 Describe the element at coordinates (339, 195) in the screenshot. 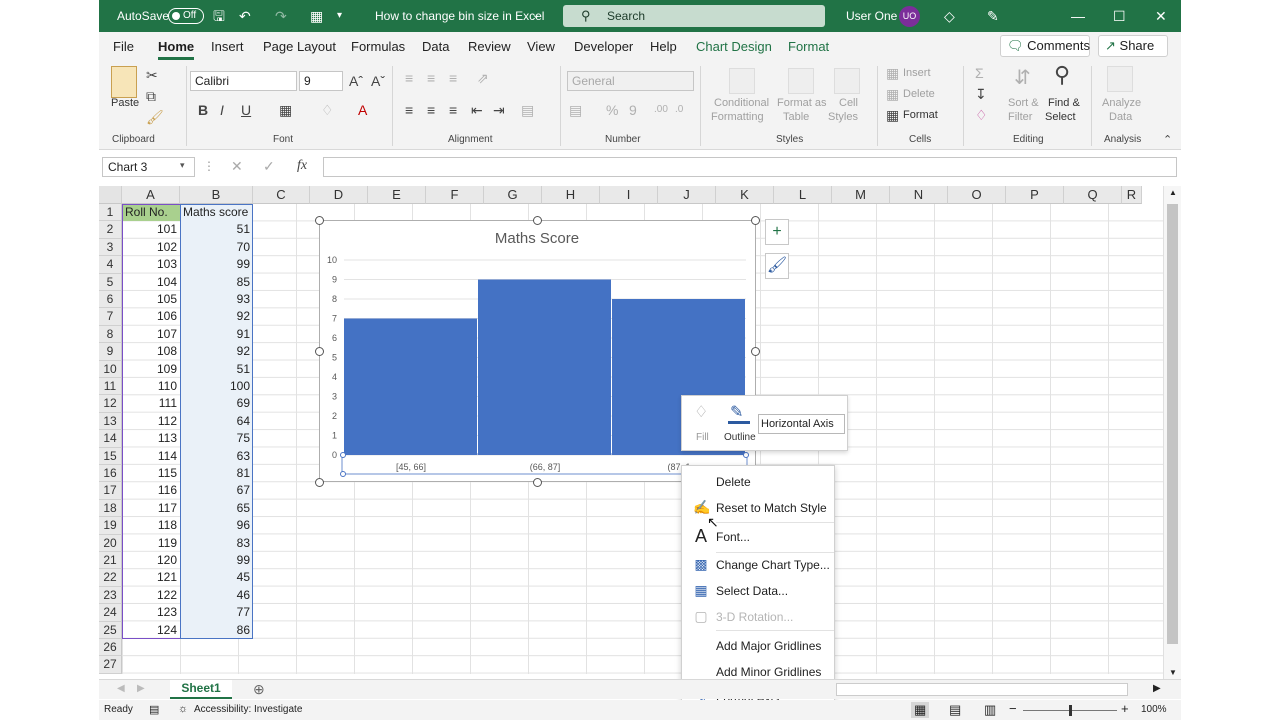

I see `column-header-d: D` at that location.